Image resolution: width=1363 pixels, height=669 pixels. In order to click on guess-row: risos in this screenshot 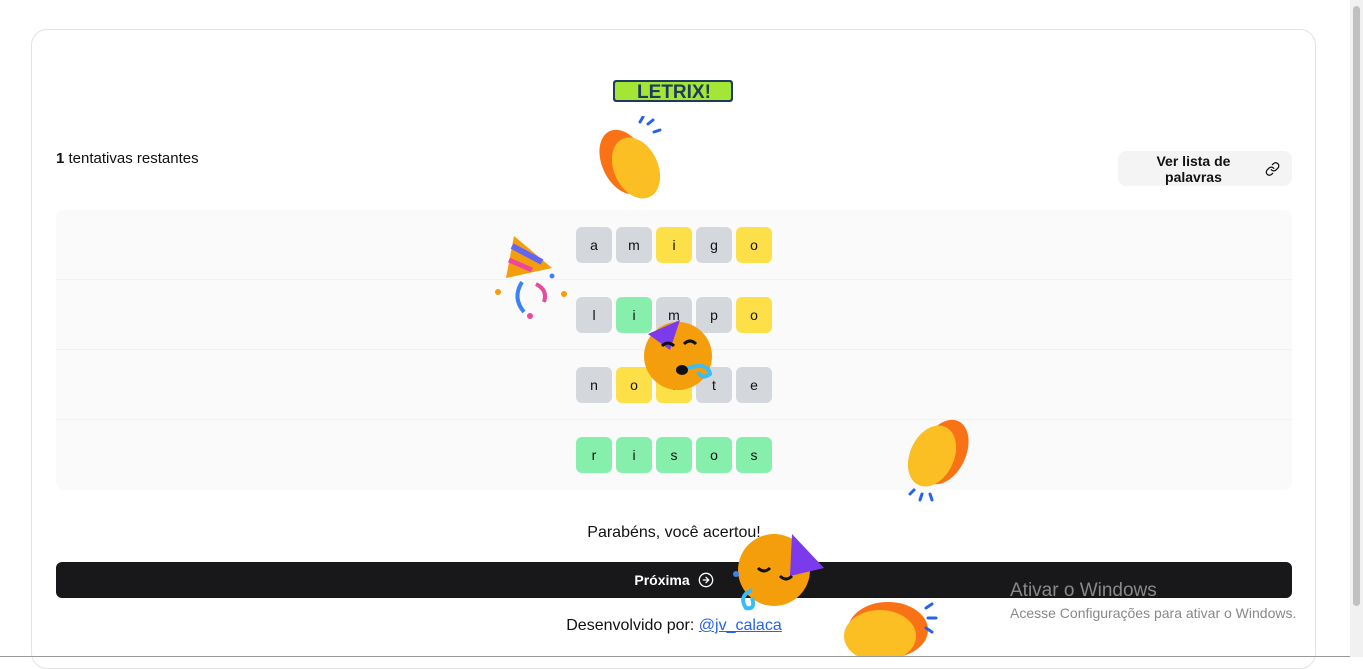, I will do `click(674, 455)`.